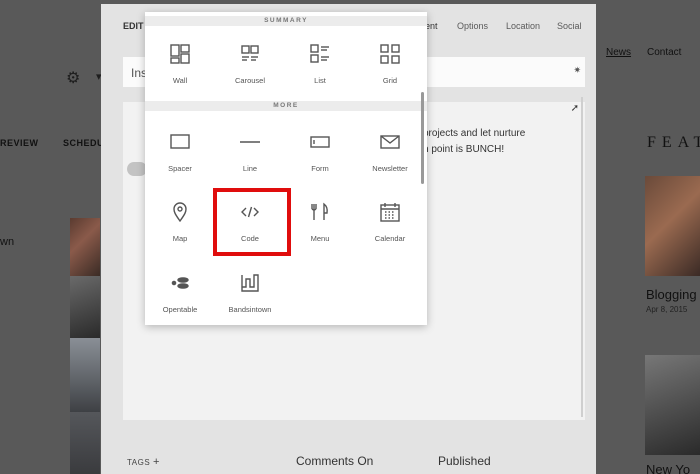 This screenshot has width=700, height=474. Describe the element at coordinates (582, 257) in the screenshot. I see `editor-scrollbar` at that location.